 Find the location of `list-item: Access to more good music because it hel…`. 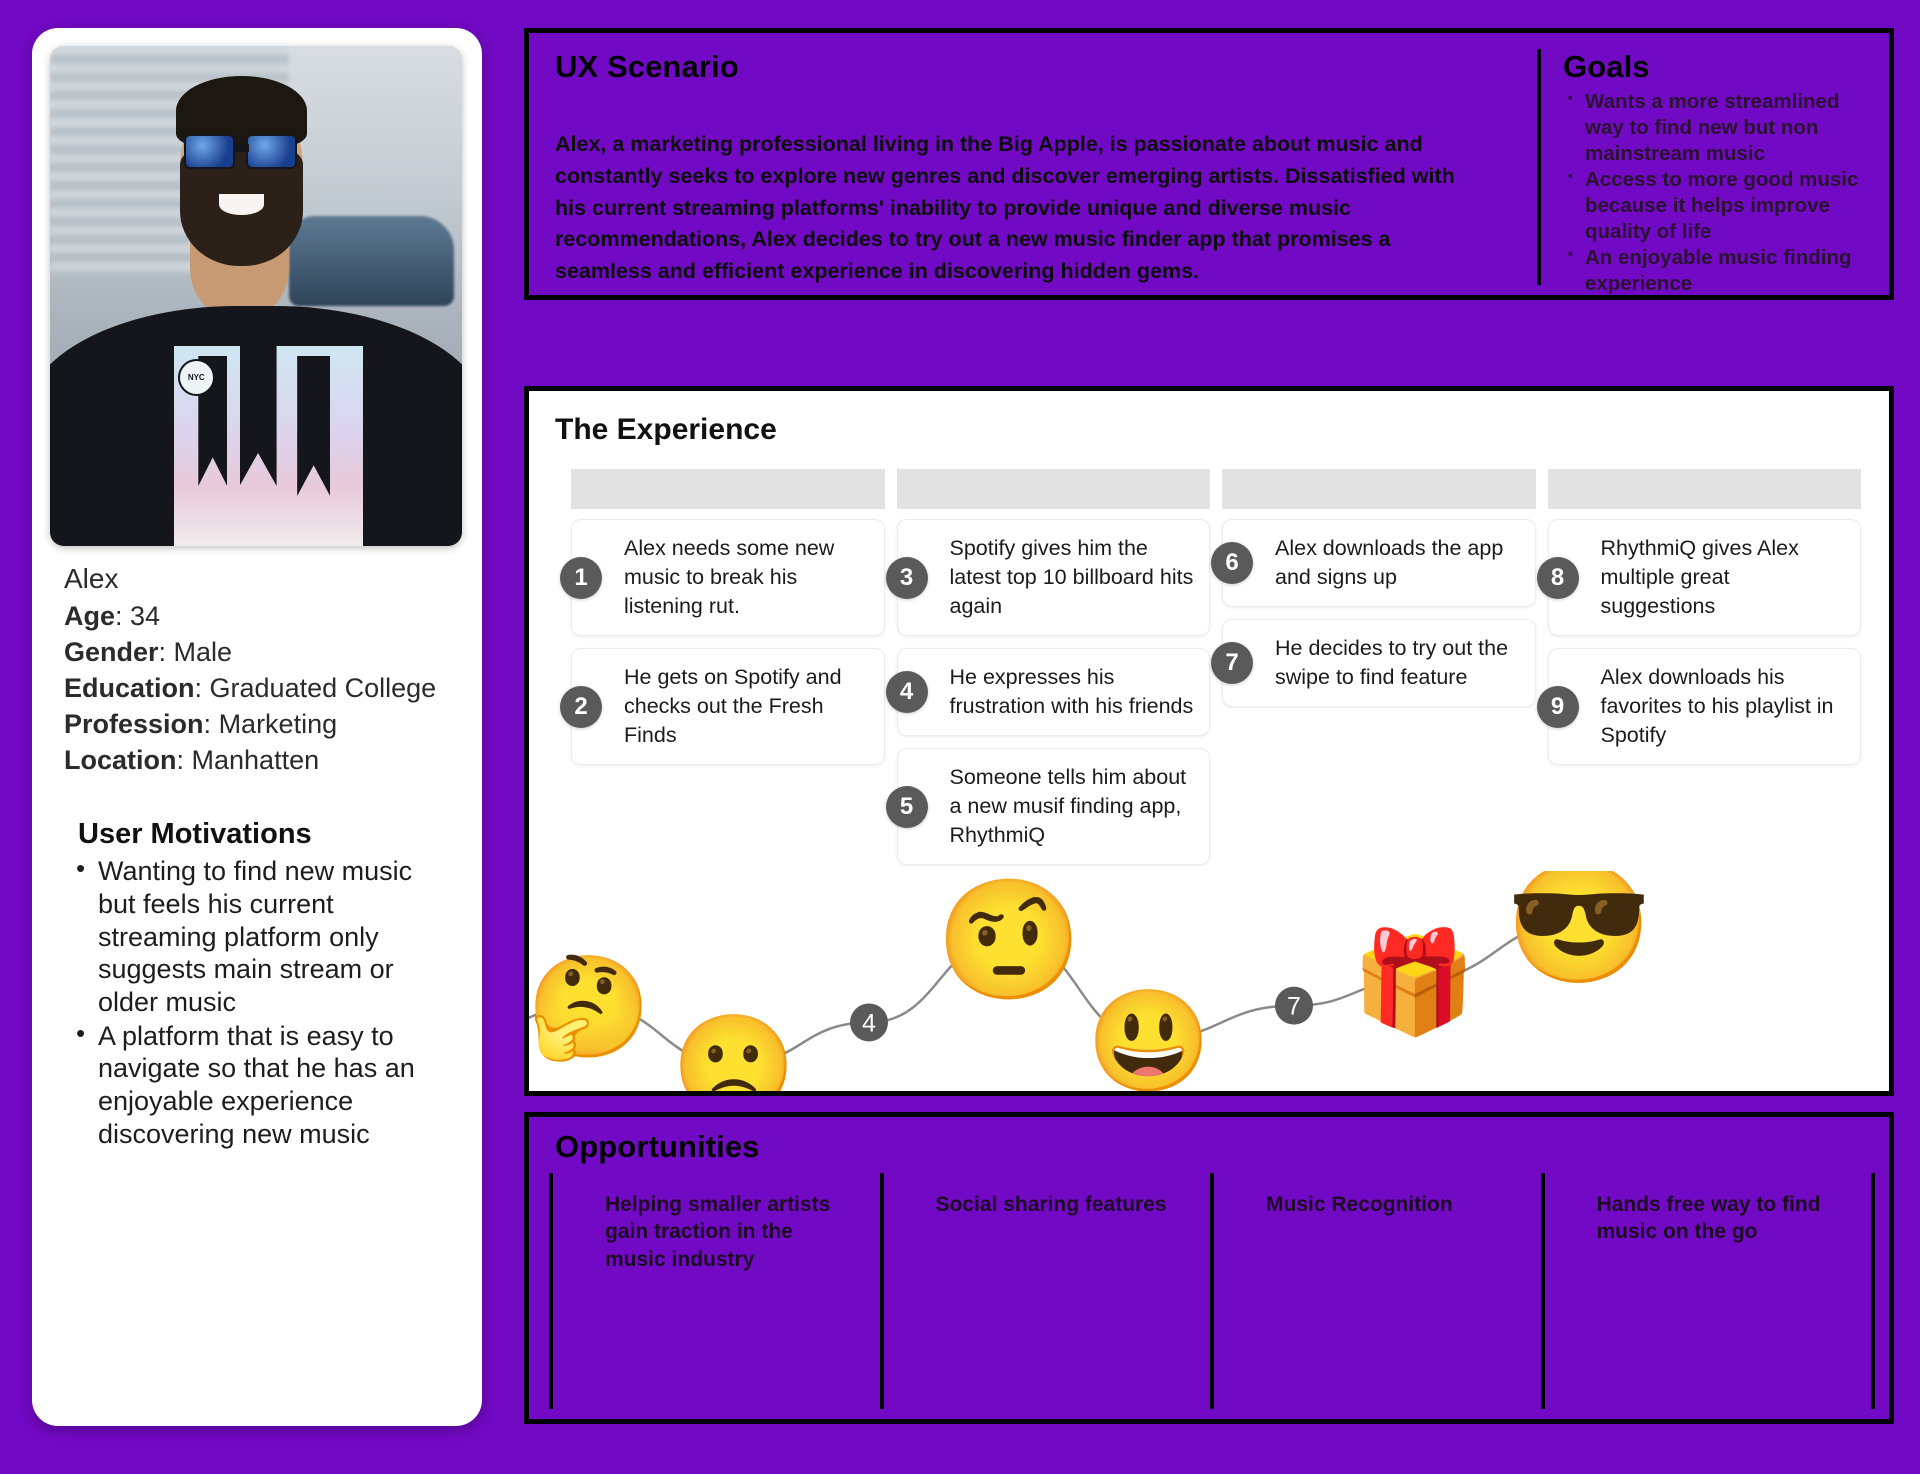

list-item: Access to more good music because it hel… is located at coordinates (1716, 203).